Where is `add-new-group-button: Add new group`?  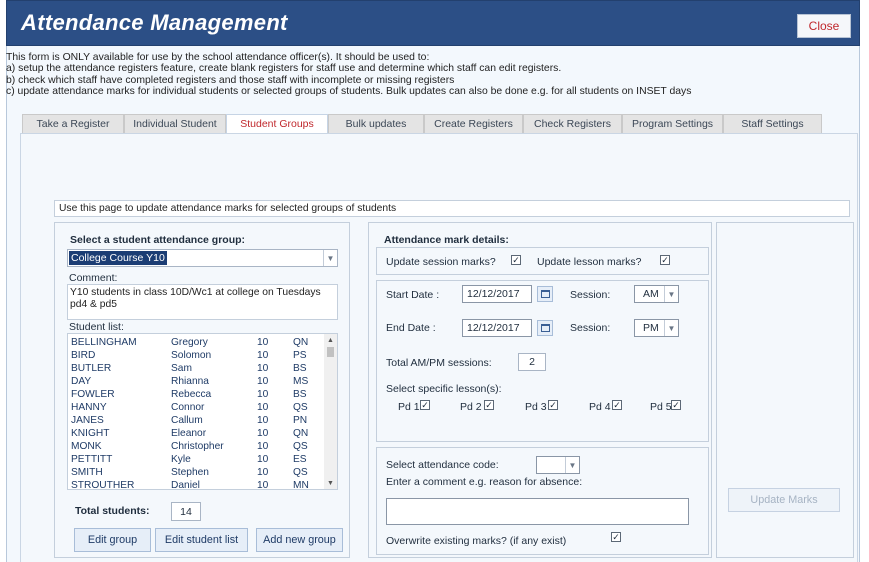
add-new-group-button: Add new group is located at coordinates (299, 540).